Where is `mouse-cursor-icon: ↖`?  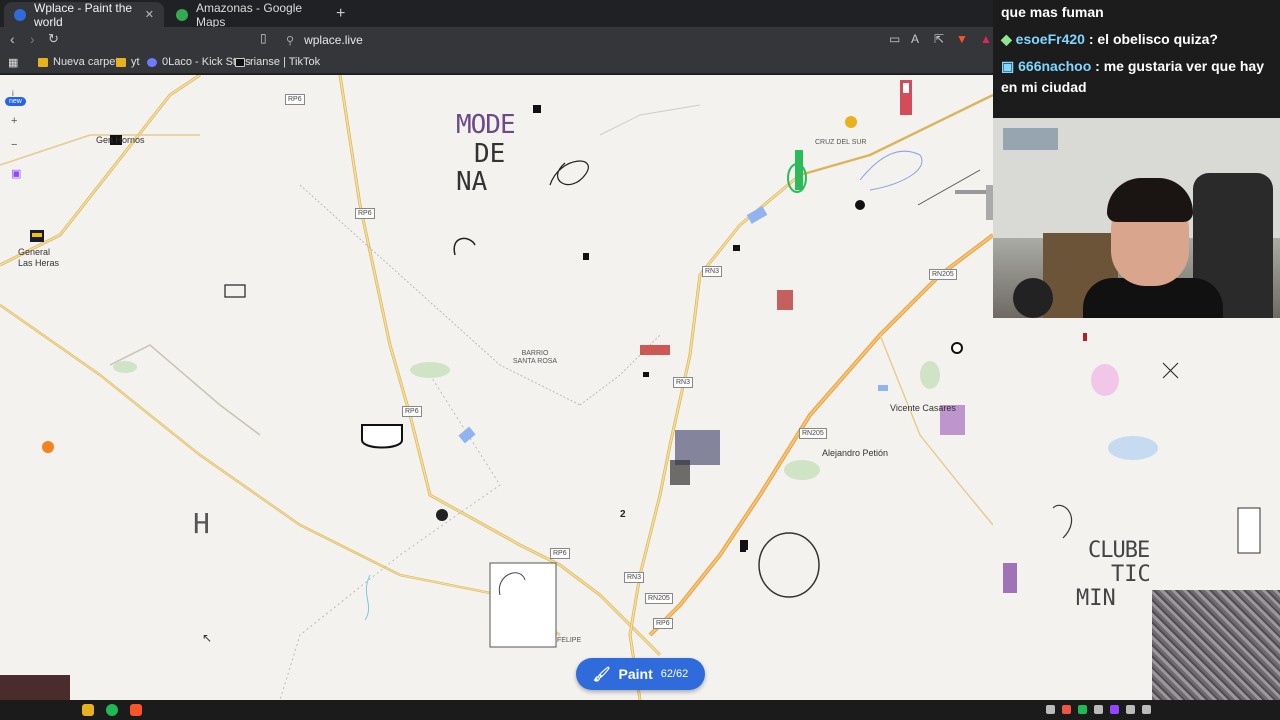 mouse-cursor-icon: ↖ is located at coordinates (207, 638).